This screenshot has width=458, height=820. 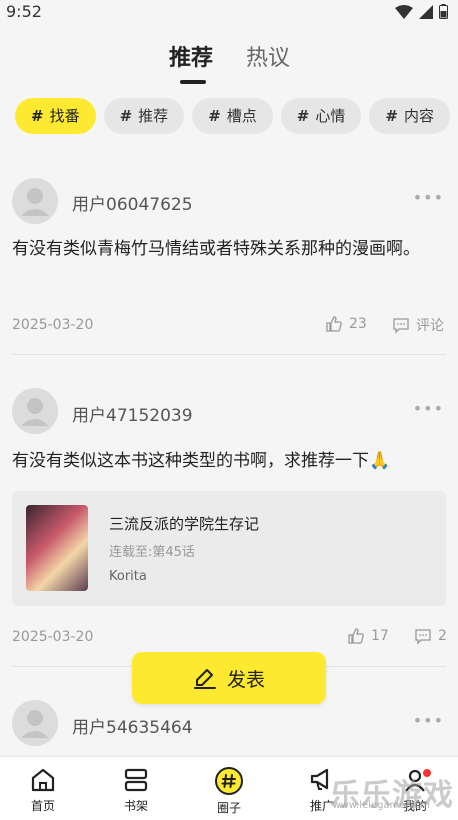 What do you see at coordinates (330, 116) in the screenshot?
I see `chip-label: 心情` at bounding box center [330, 116].